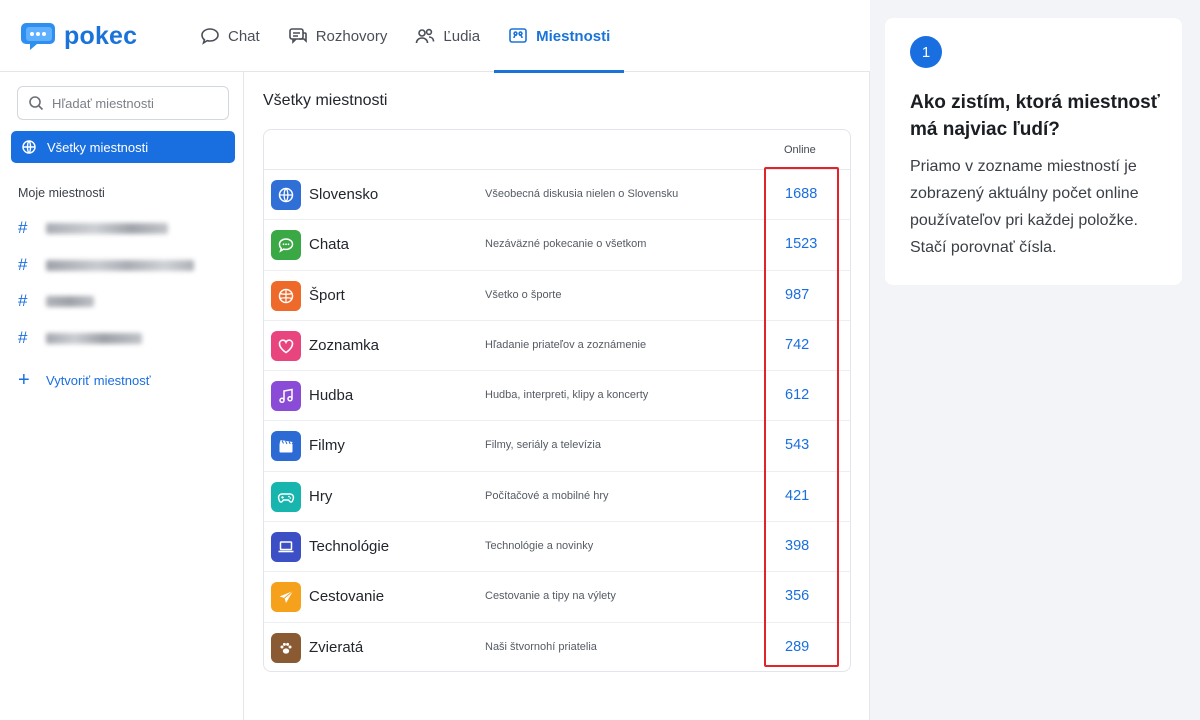 Image resolution: width=1200 pixels, height=720 pixels. Describe the element at coordinates (573, 36) in the screenshot. I see `tab-miestnosti-label: Miestnosti` at that location.